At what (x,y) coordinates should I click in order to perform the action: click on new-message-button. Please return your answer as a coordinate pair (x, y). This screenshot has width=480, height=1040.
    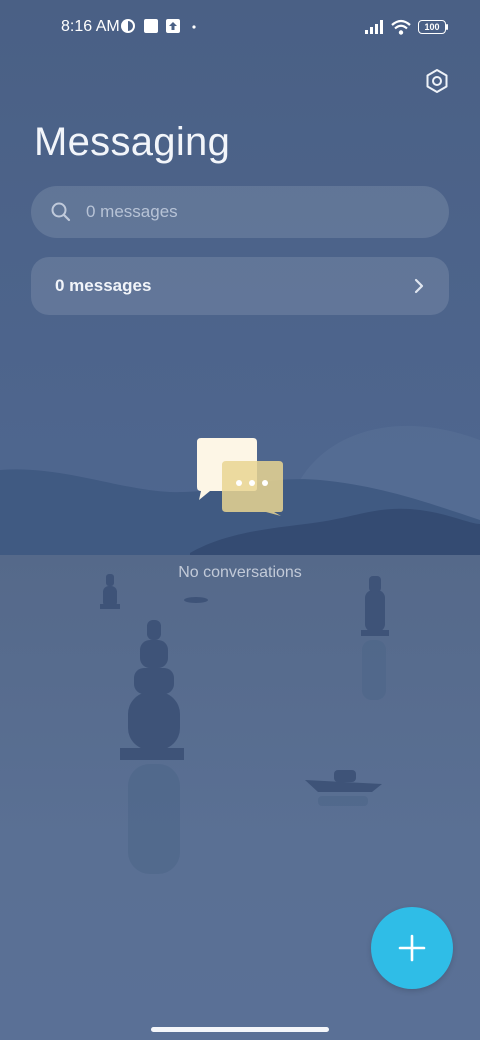
    Looking at the image, I should click on (412, 948).